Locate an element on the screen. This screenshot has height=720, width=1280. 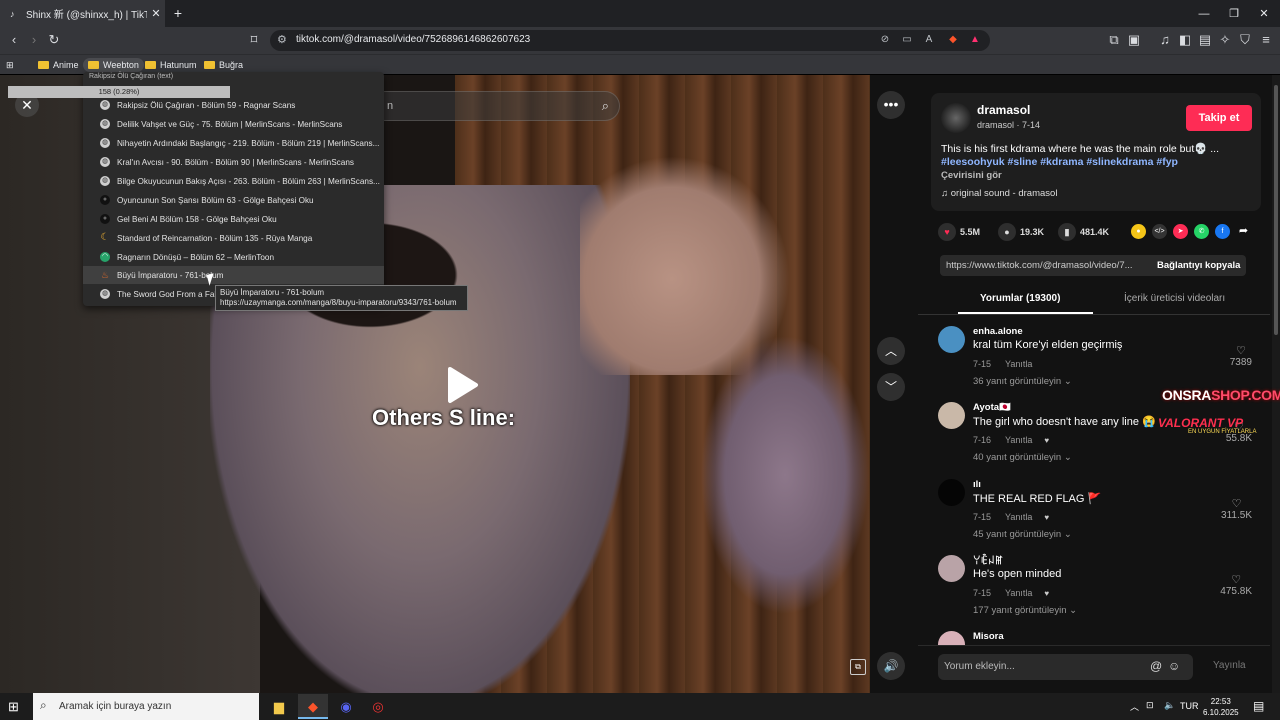
like-button: ♥ 5.5M is located at coordinates (959, 232).